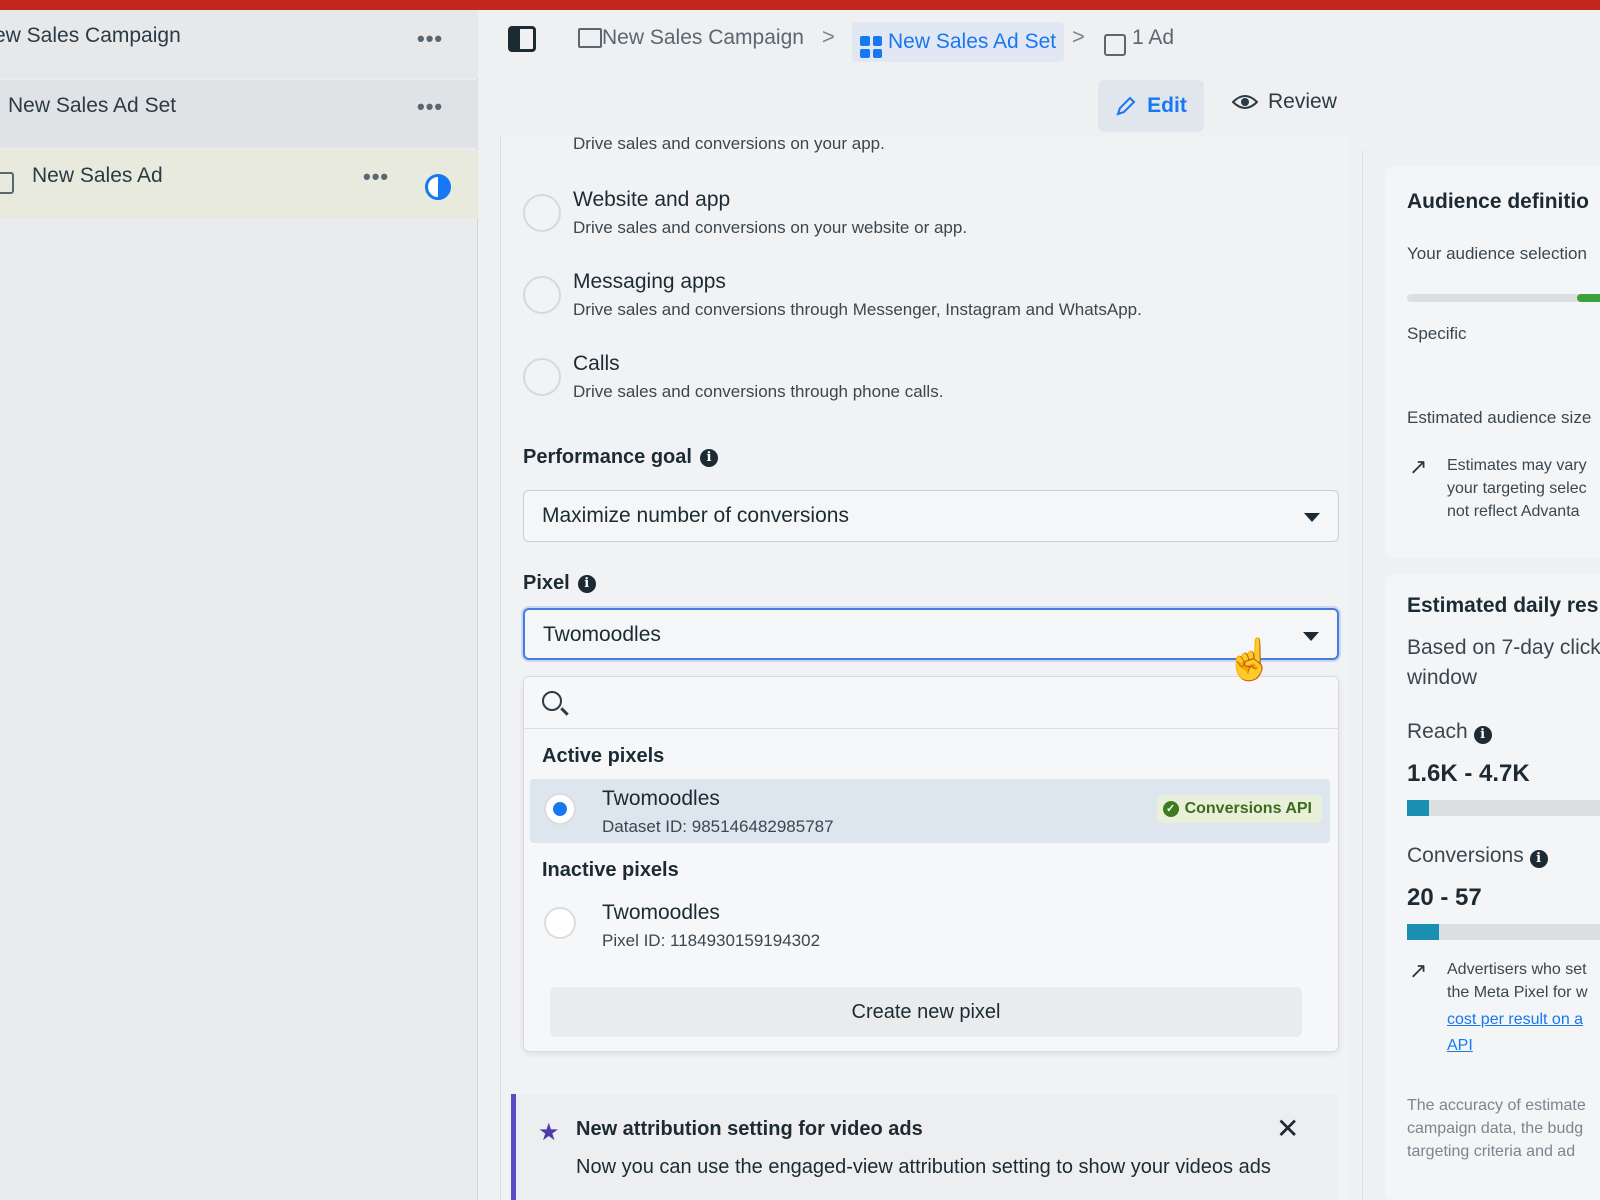  What do you see at coordinates (649, 281) in the screenshot?
I see `option-title: Messaging apps` at bounding box center [649, 281].